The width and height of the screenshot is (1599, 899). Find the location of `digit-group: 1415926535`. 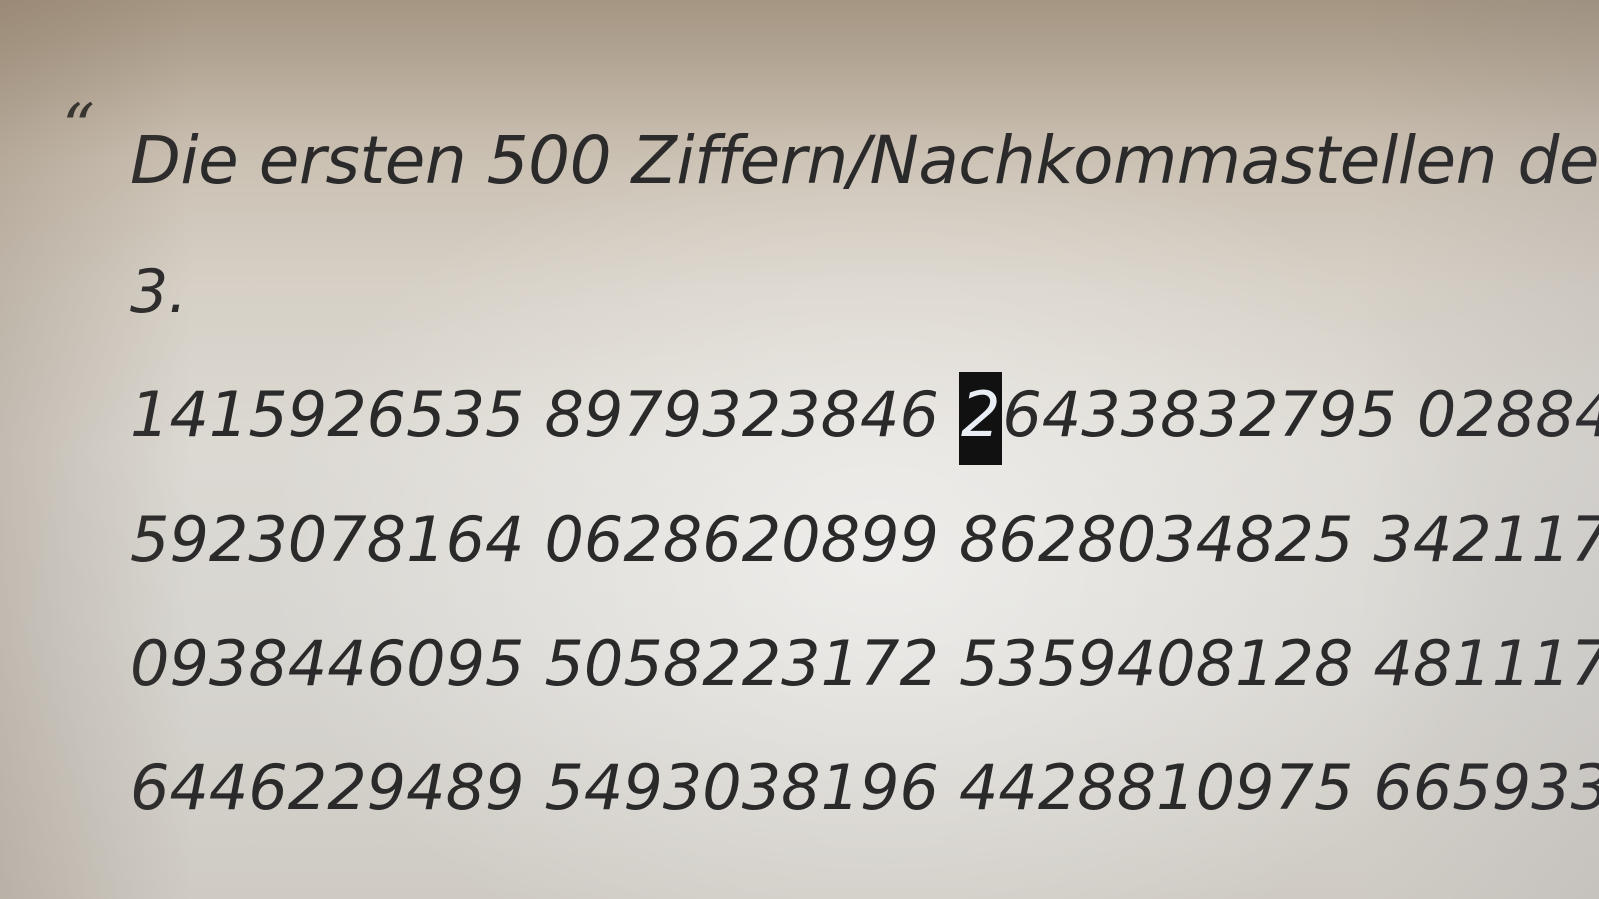

digit-group: 1415926535 is located at coordinates (327, 414).